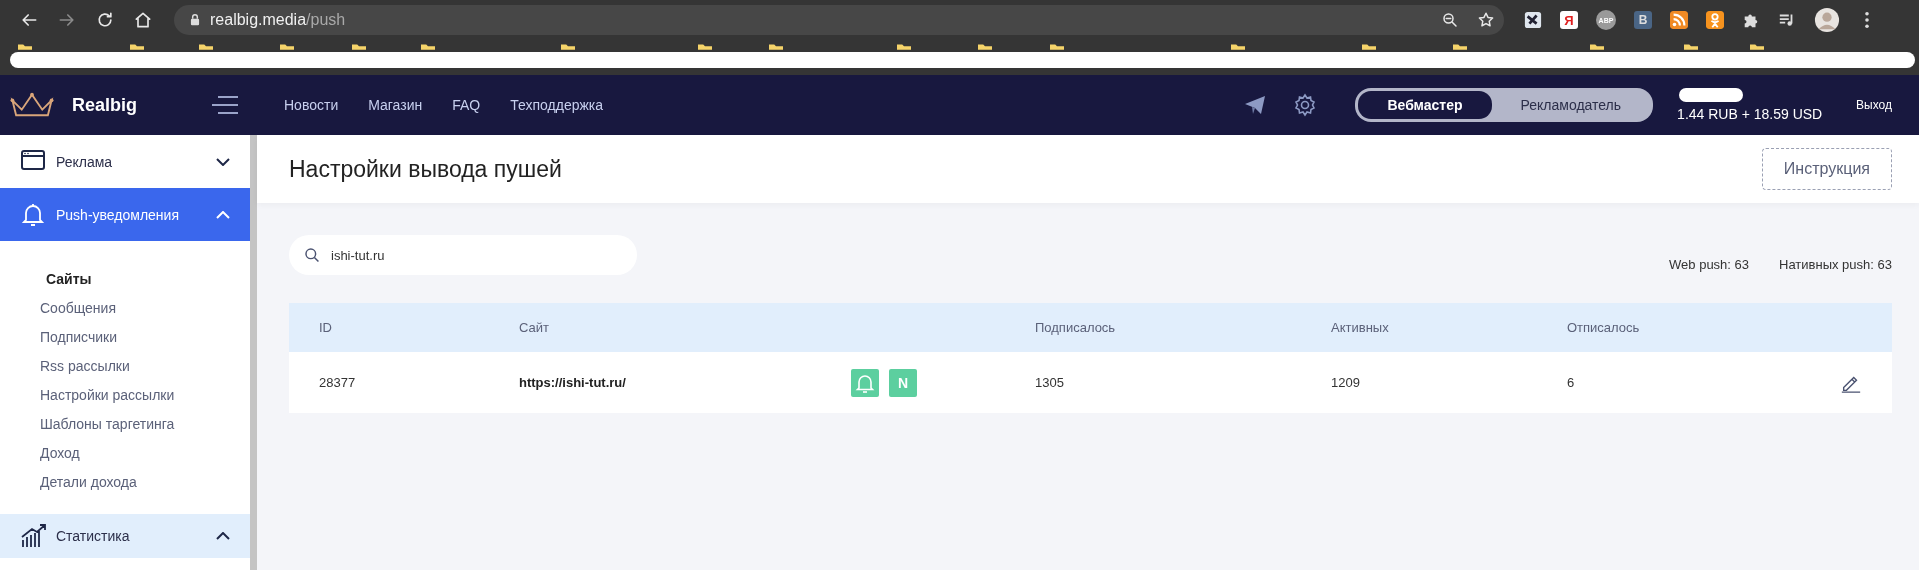 The image size is (1919, 570). Describe the element at coordinates (125, 536) in the screenshot. I see `sidebar-section: Статистика` at that location.